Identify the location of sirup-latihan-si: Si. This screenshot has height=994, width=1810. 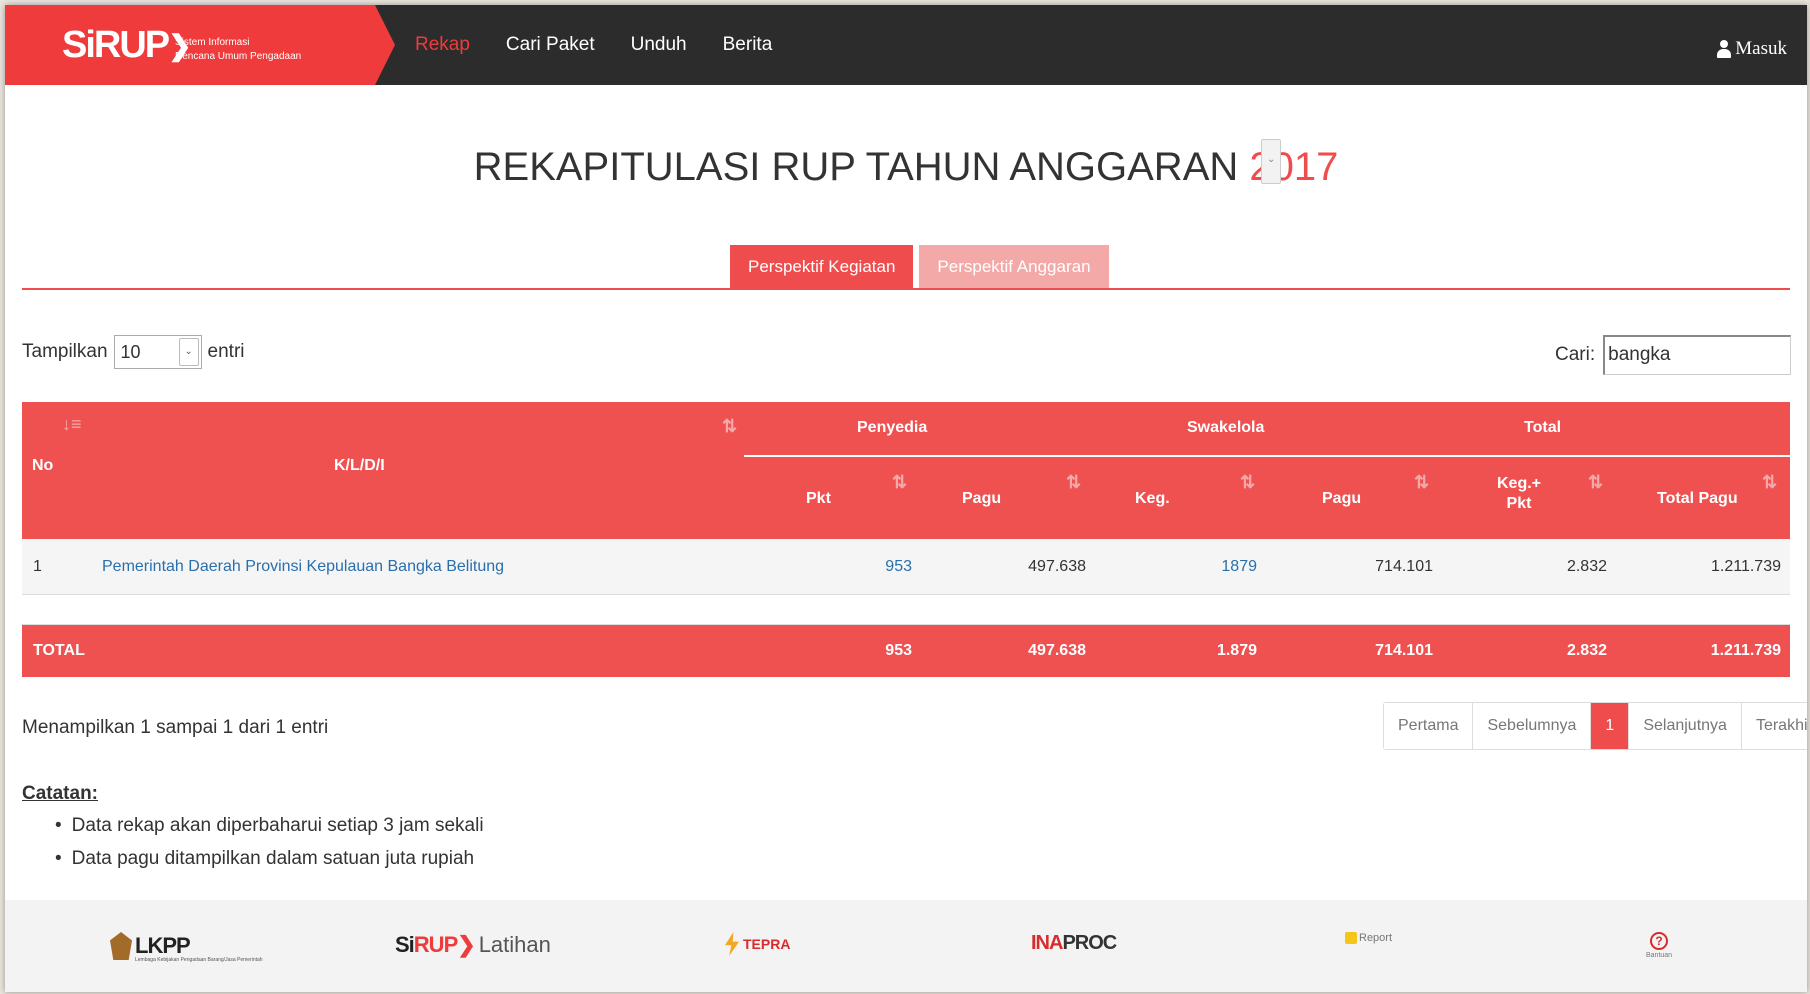
(405, 944).